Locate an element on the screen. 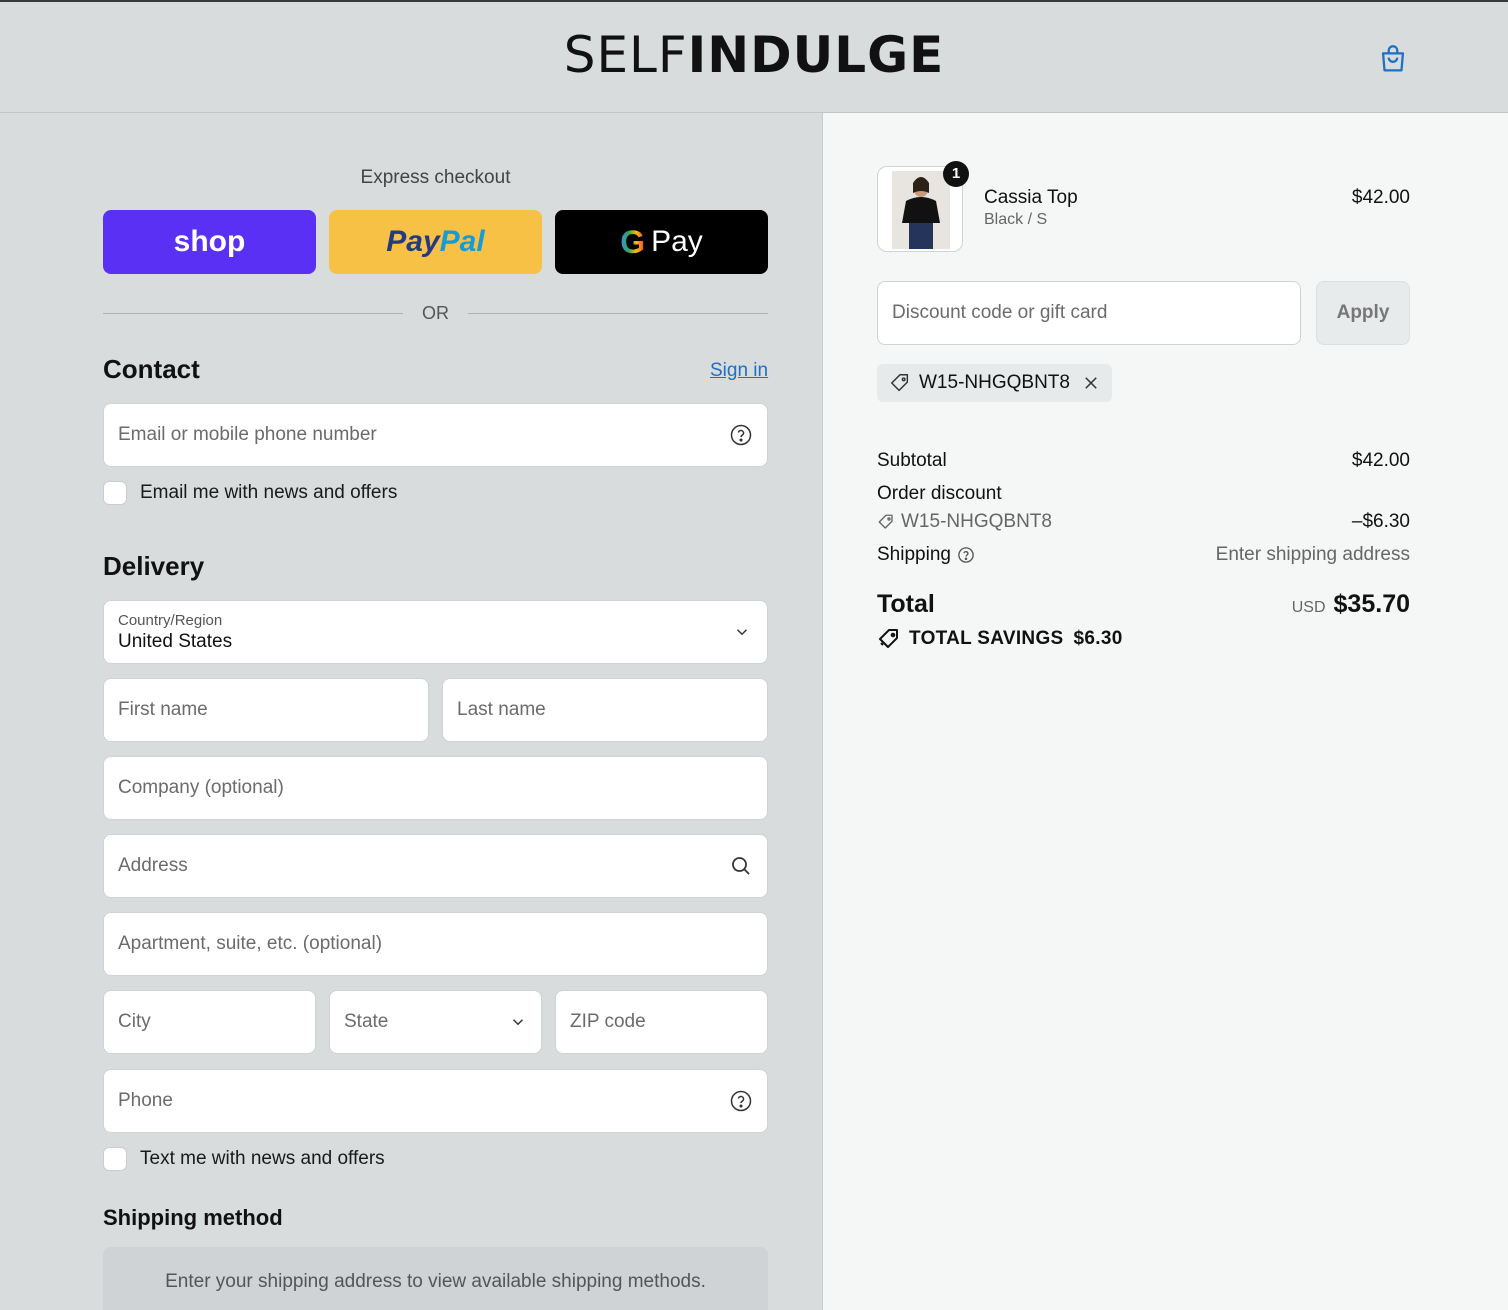 The height and width of the screenshot is (1310, 1508). apply-discount-button: Apply is located at coordinates (1363, 313).